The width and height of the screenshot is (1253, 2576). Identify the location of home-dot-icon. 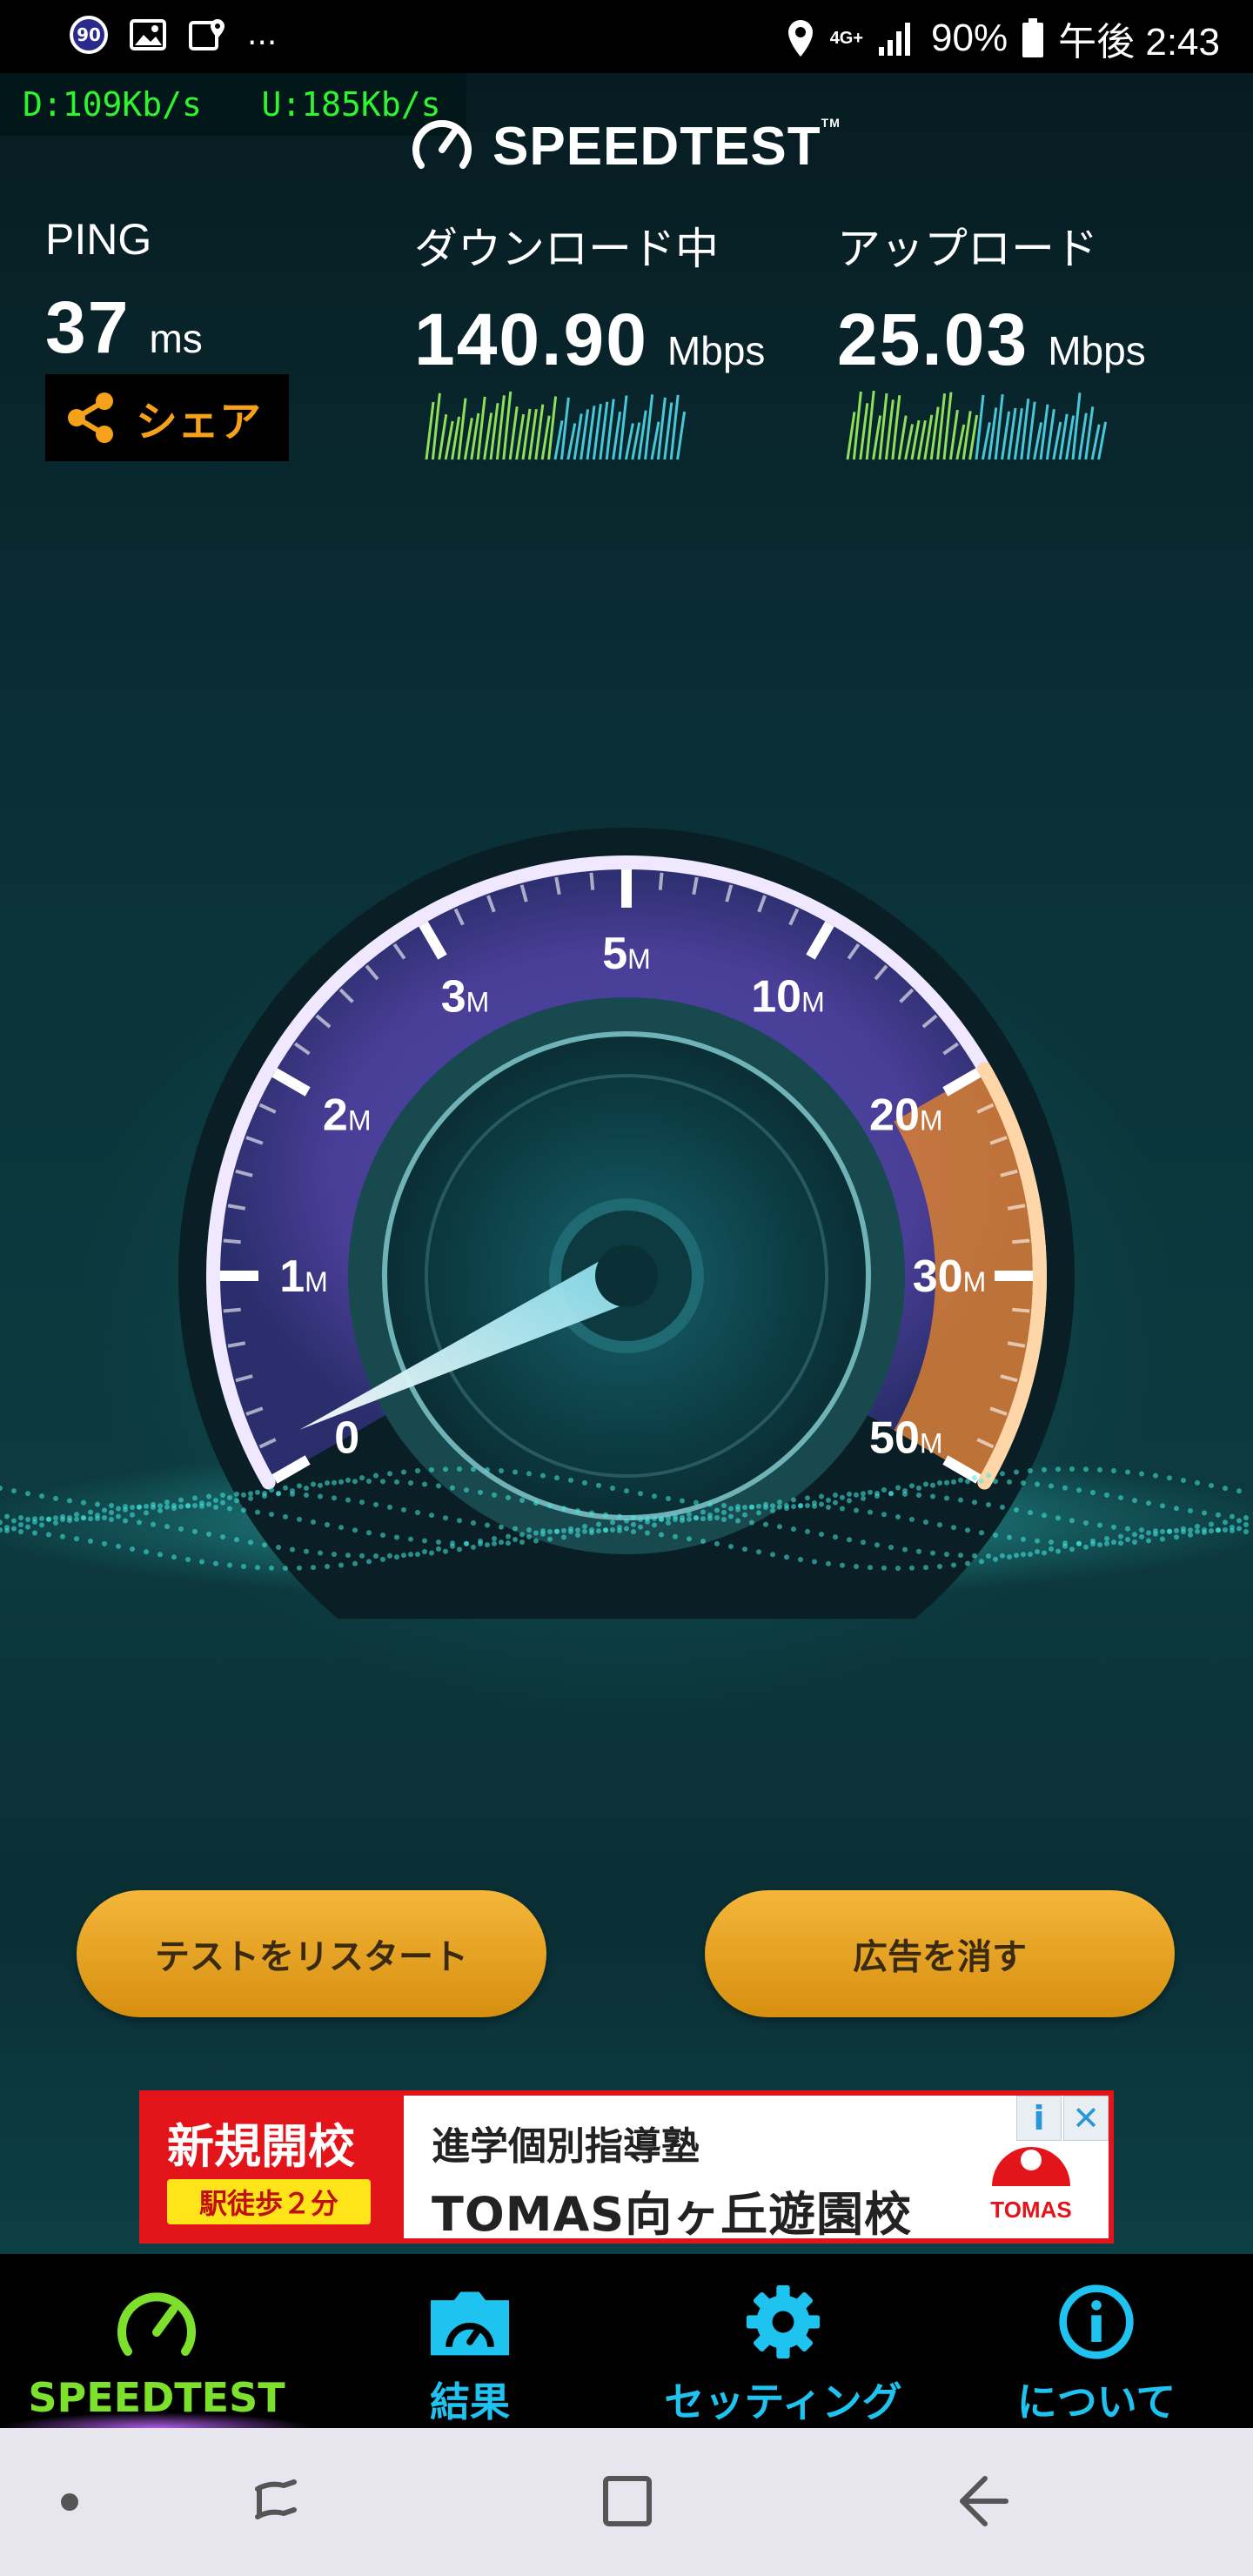
(69, 2502).